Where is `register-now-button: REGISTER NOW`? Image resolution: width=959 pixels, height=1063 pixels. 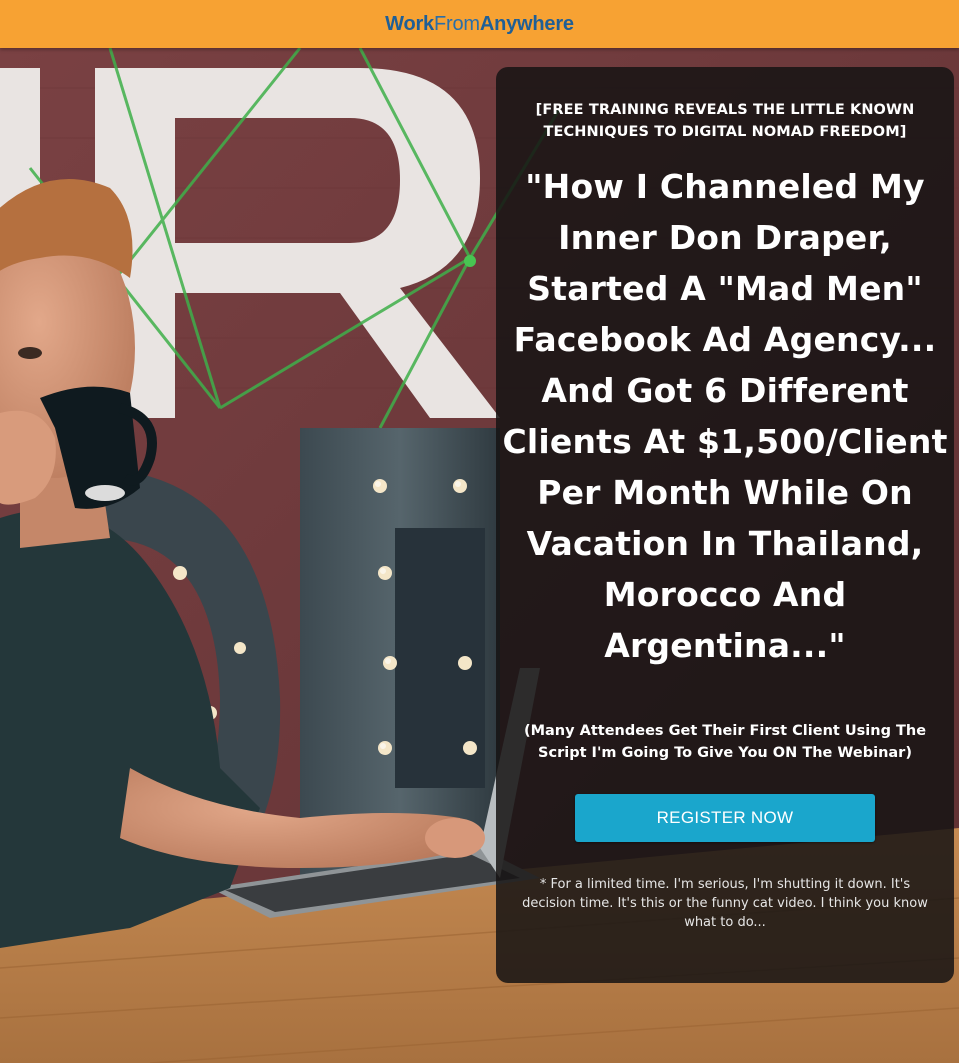 register-now-button: REGISTER NOW is located at coordinates (725, 818).